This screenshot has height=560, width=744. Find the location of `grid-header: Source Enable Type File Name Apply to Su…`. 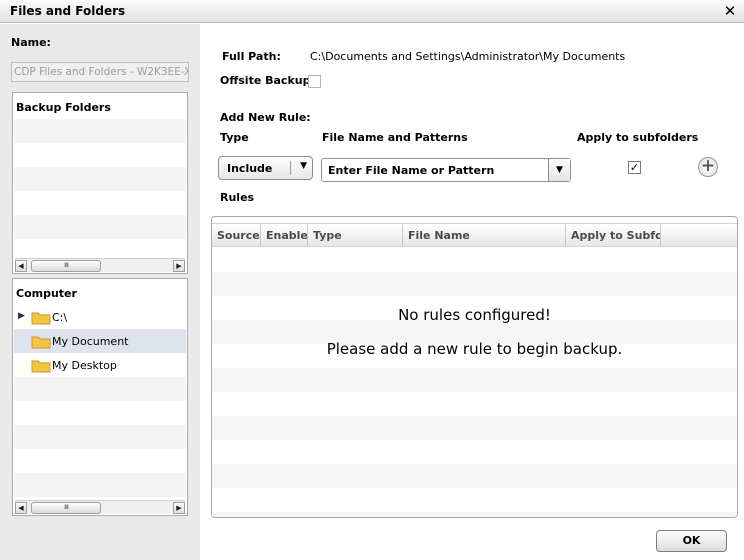

grid-header: Source Enable Type File Name Apply to Su… is located at coordinates (474, 235).